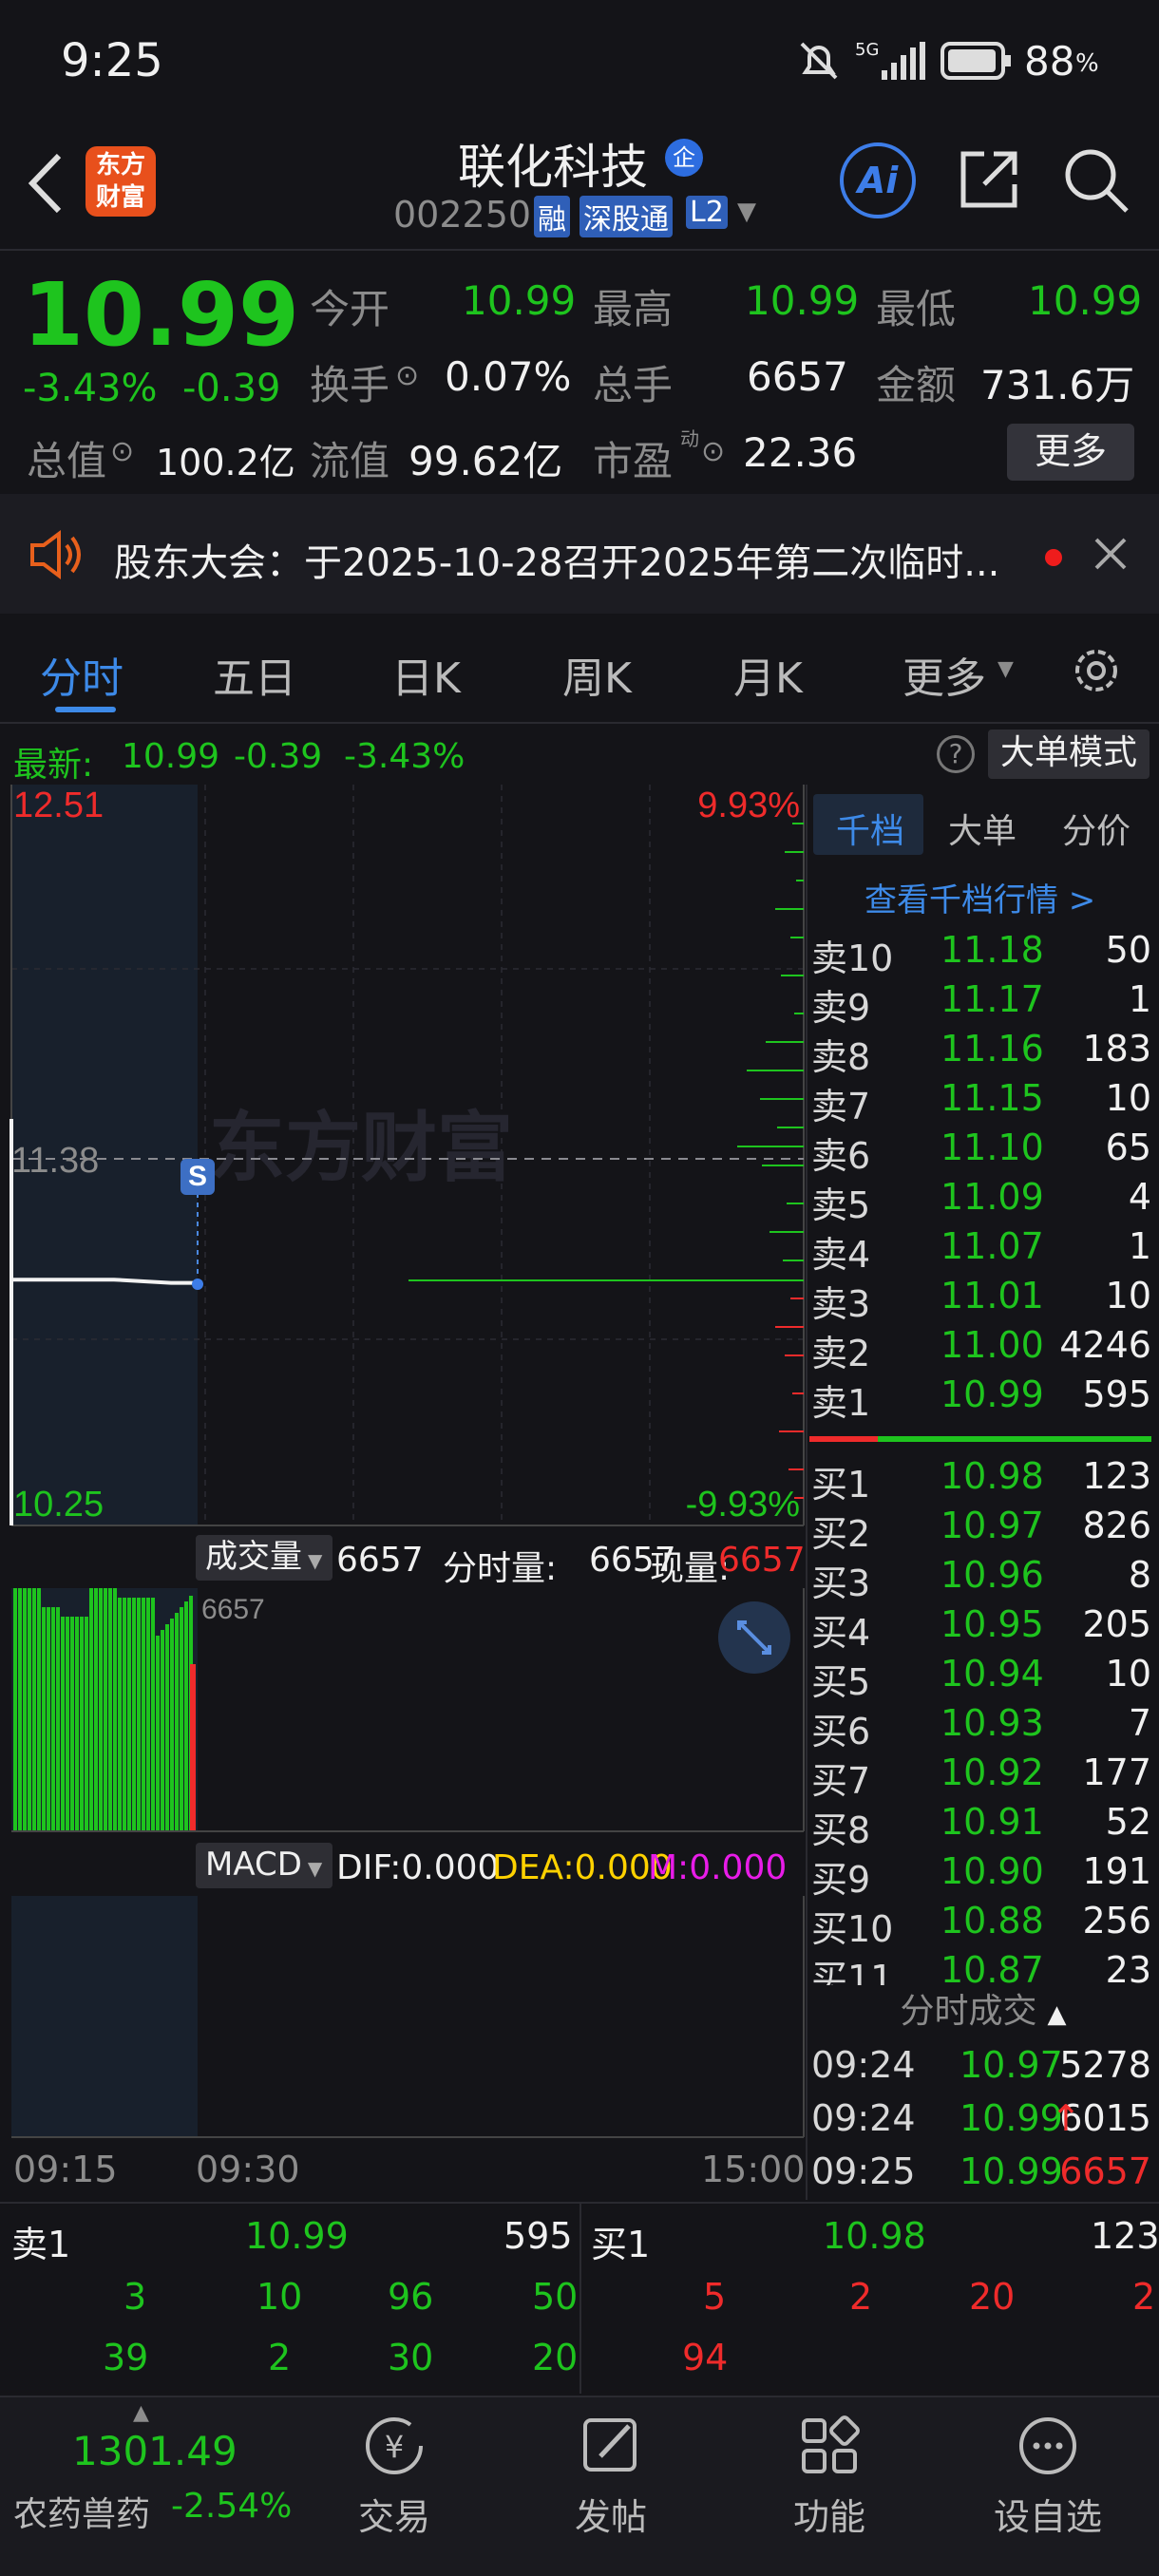 The height and width of the screenshot is (2576, 1159). I want to click on volume-selector: 成交量 ▼, so click(264, 1558).